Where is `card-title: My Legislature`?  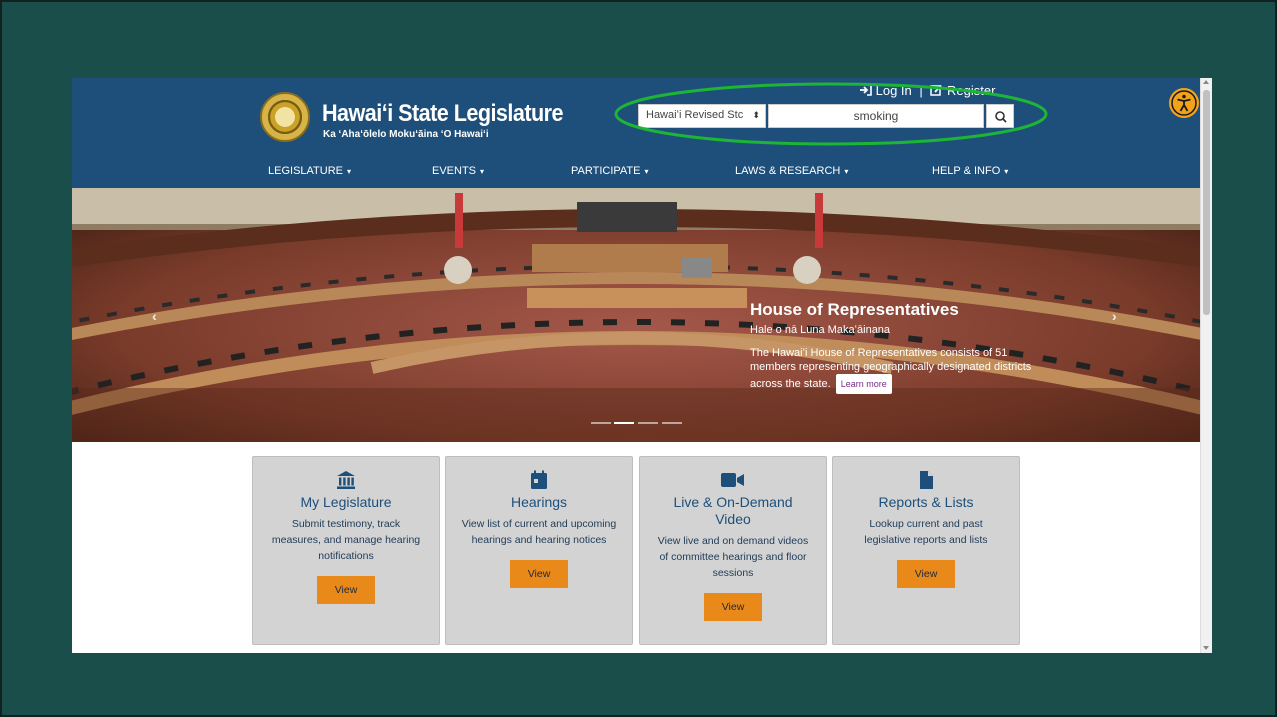
card-title: My Legislature is located at coordinates (346, 502).